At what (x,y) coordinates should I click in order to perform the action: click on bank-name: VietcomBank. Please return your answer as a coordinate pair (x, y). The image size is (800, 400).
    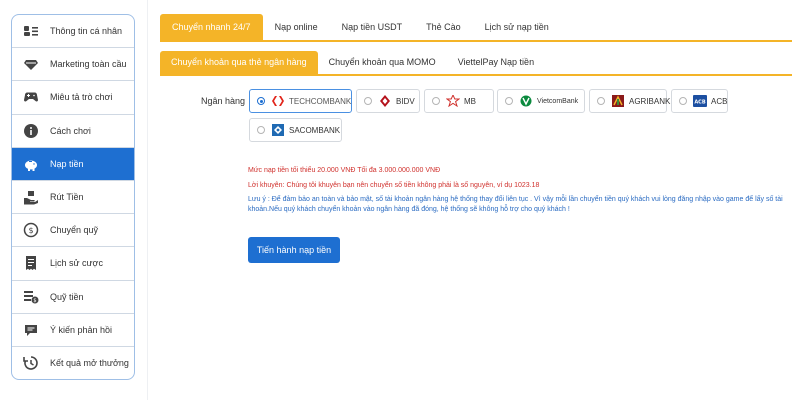
    Looking at the image, I should click on (558, 101).